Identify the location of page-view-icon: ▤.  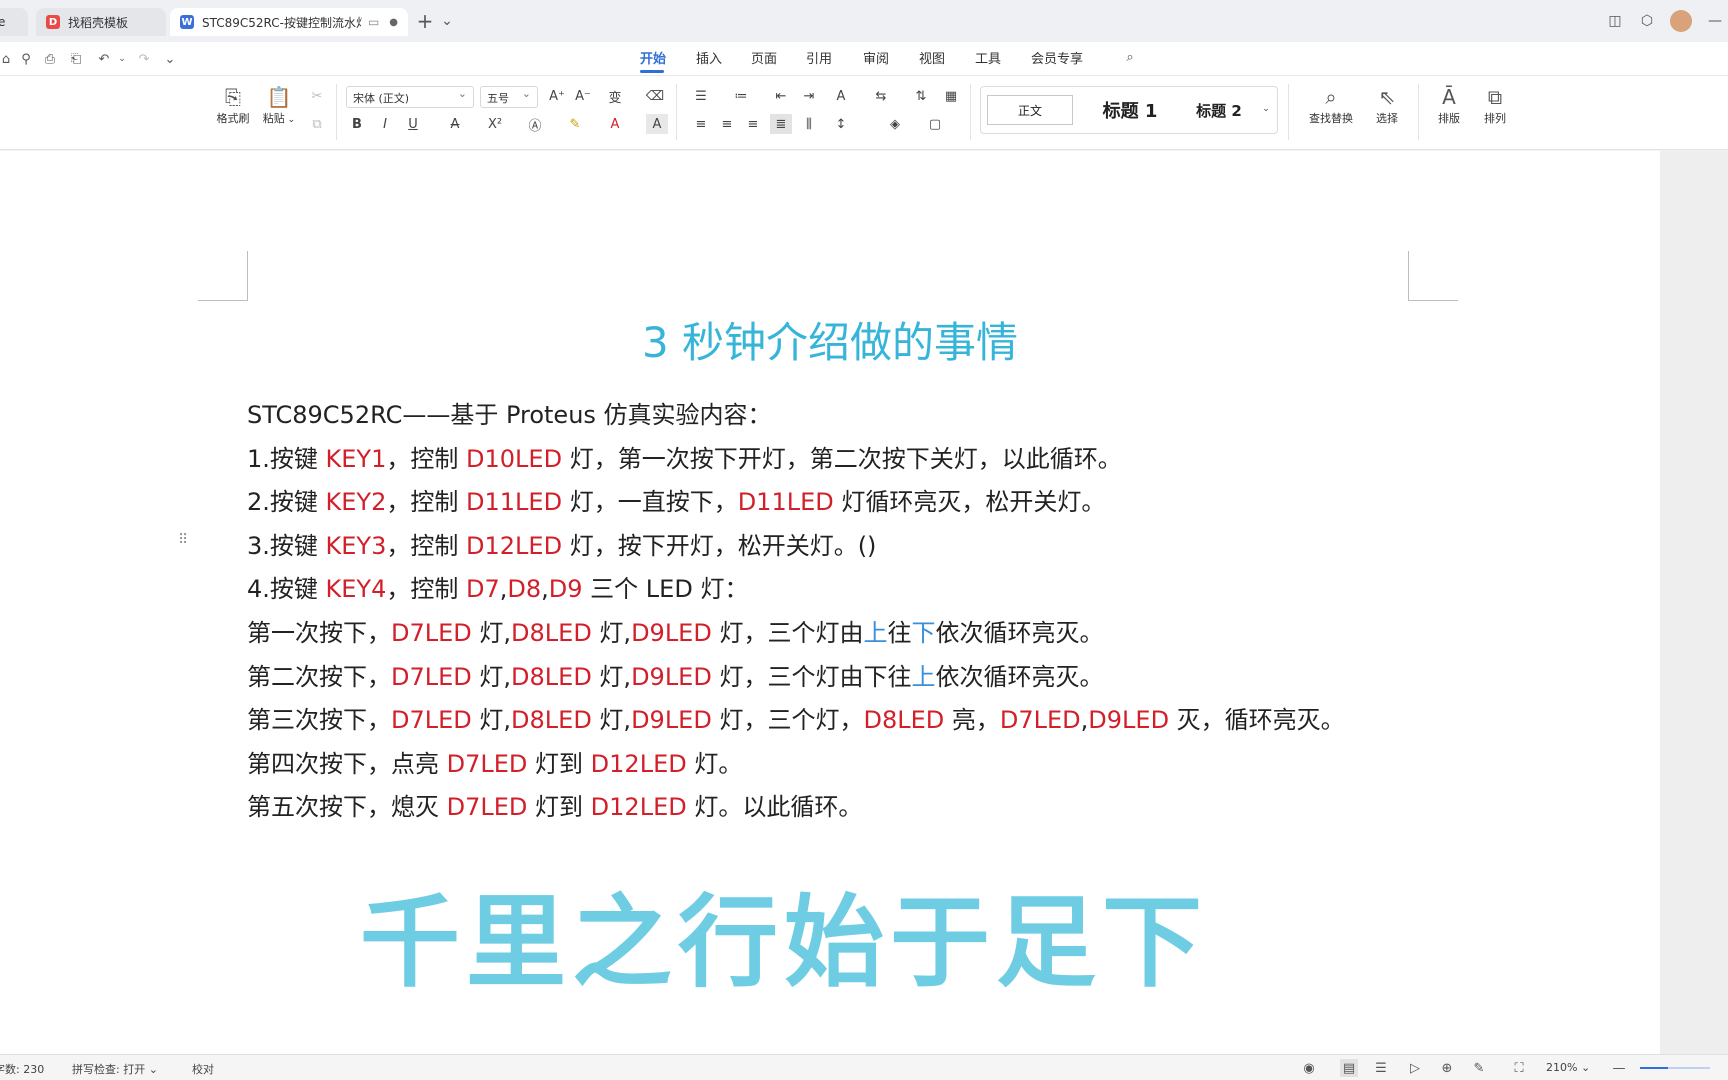
(1349, 1068).